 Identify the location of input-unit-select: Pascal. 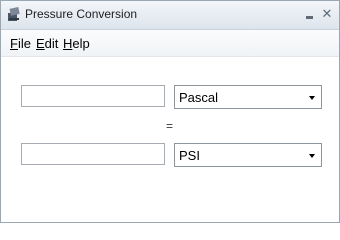
(248, 97).